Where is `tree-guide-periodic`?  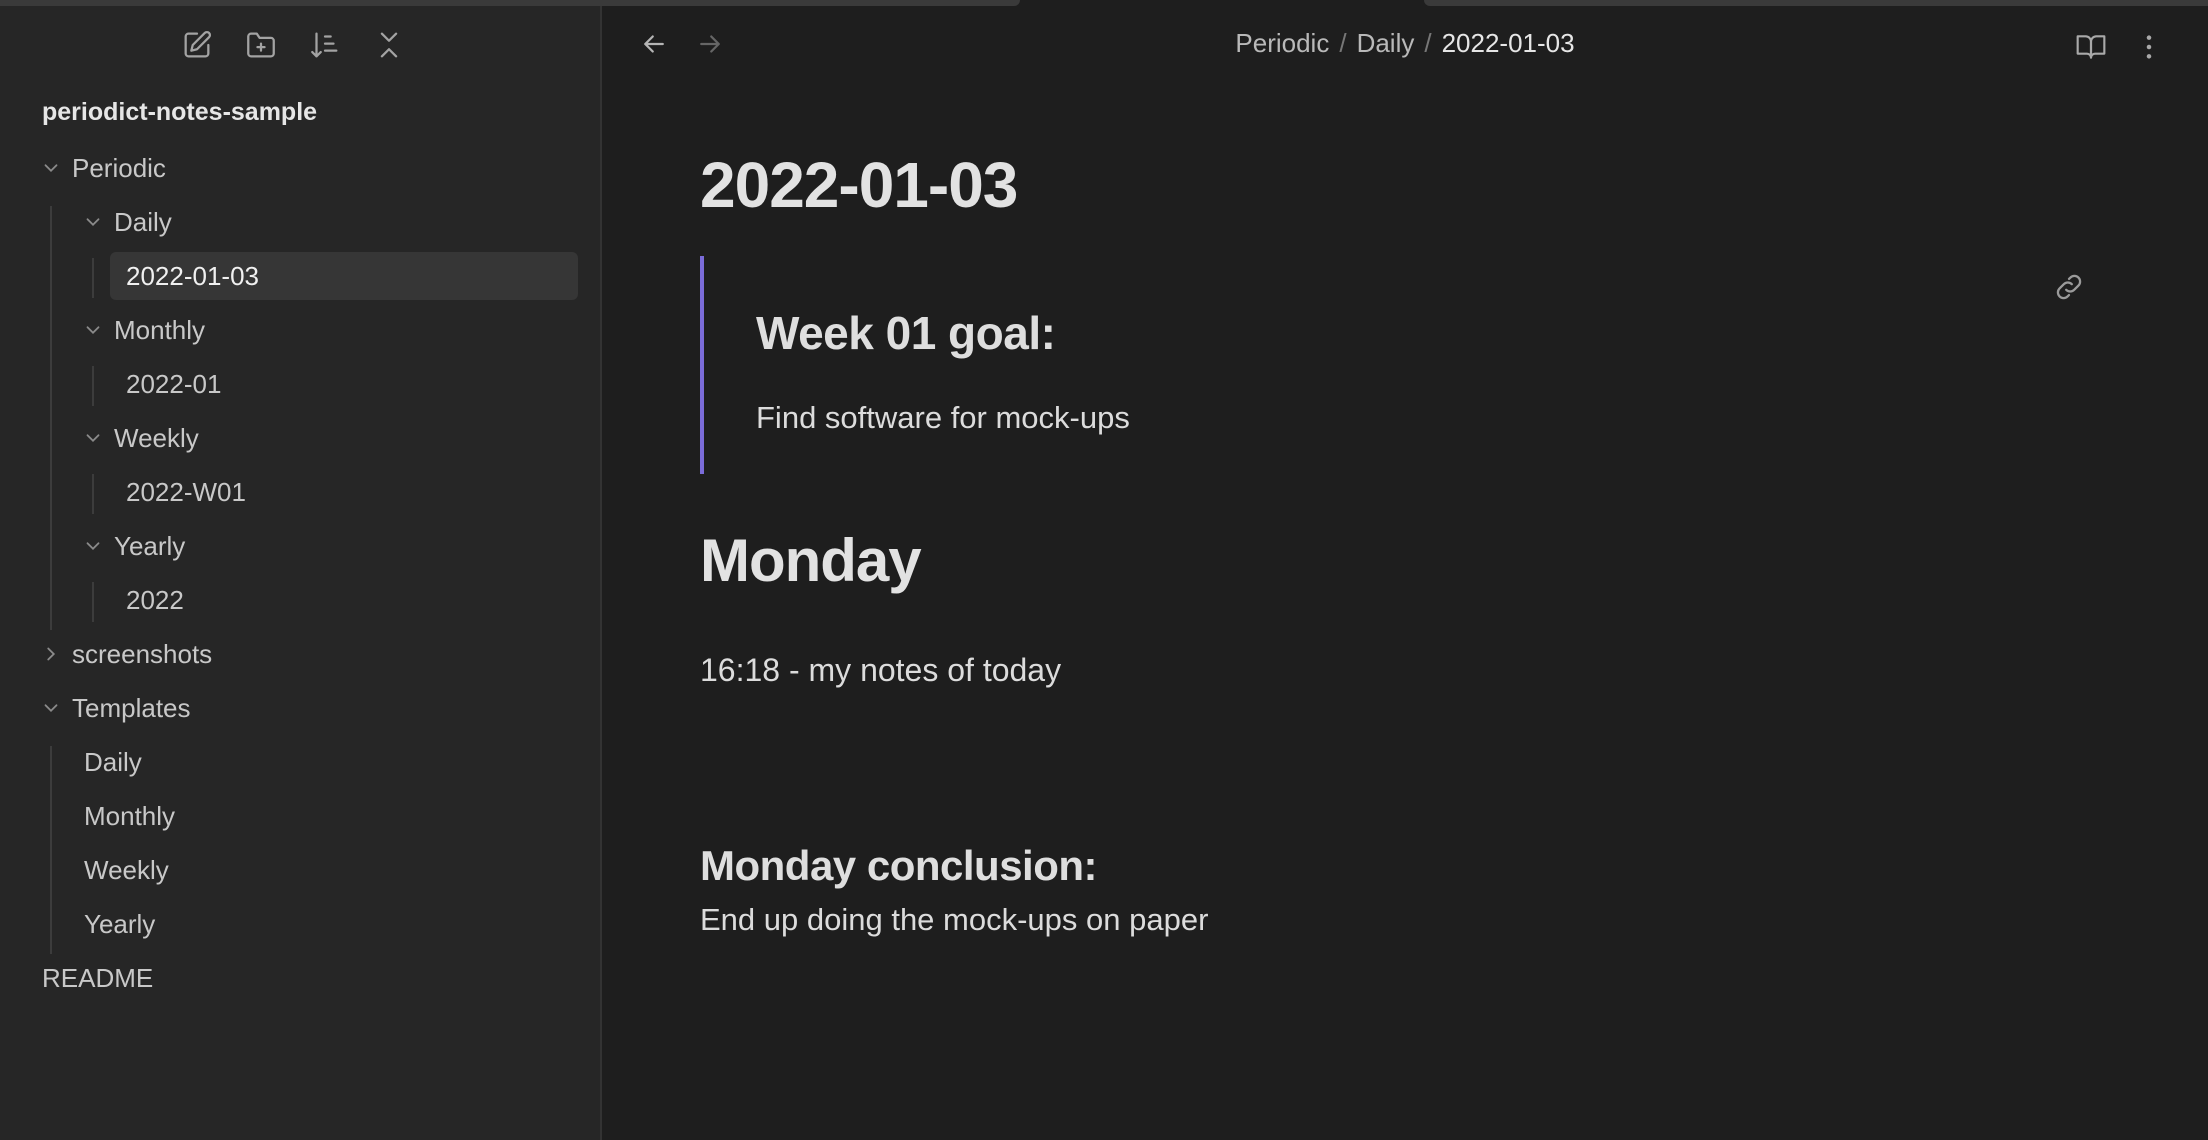
tree-guide-periodic is located at coordinates (51, 418).